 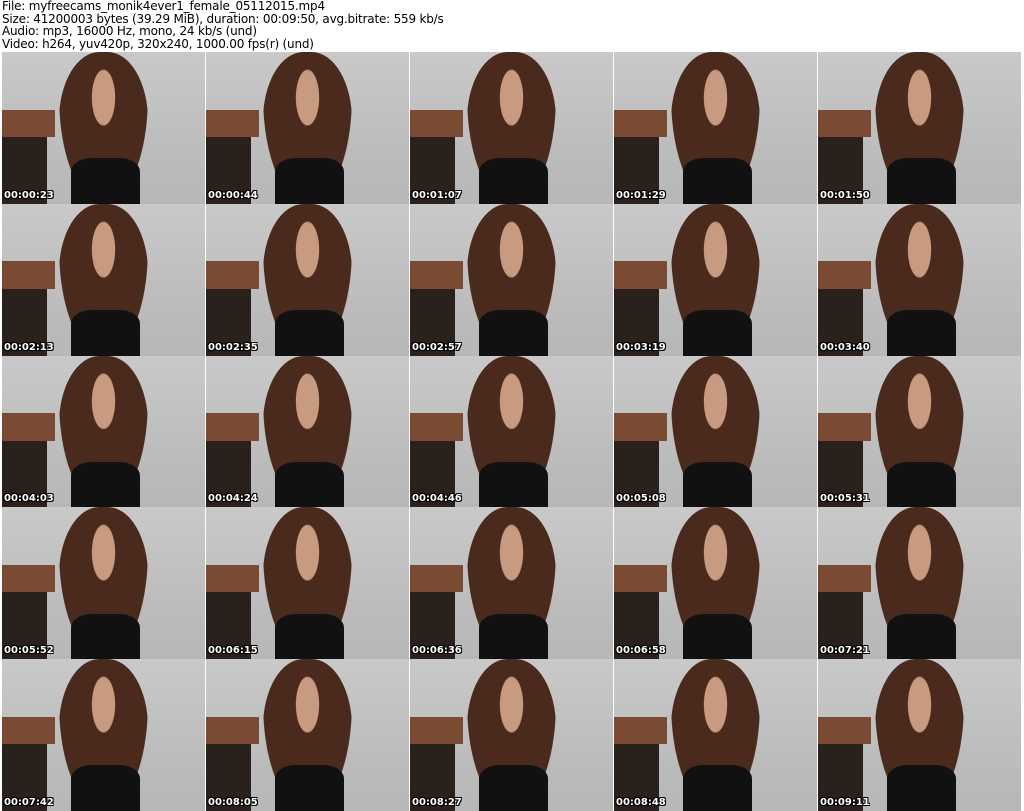 I want to click on video-thumbnail: 00:00:23, so click(x=103, y=128).